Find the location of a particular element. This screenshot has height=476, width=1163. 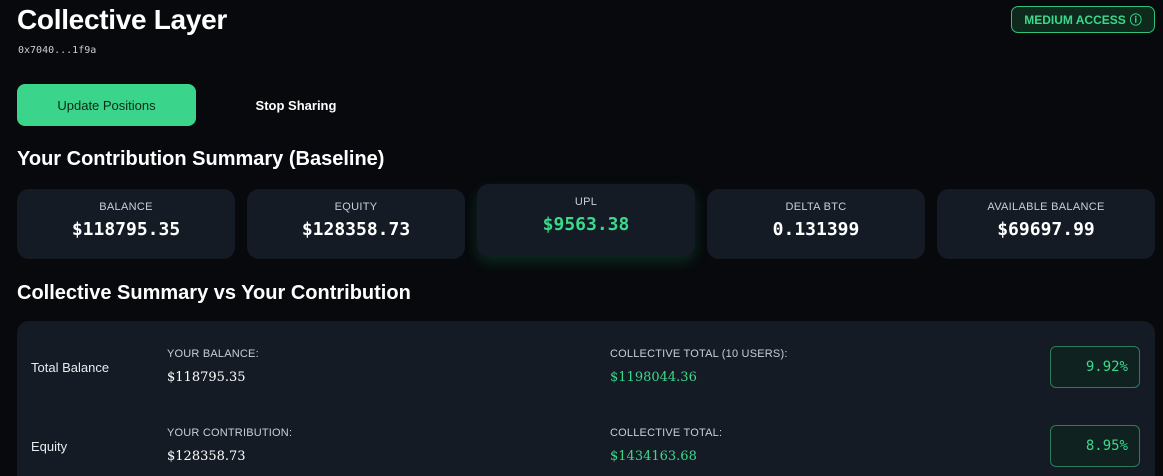

row-label-total-balance: Total Balance is located at coordinates (70, 367).